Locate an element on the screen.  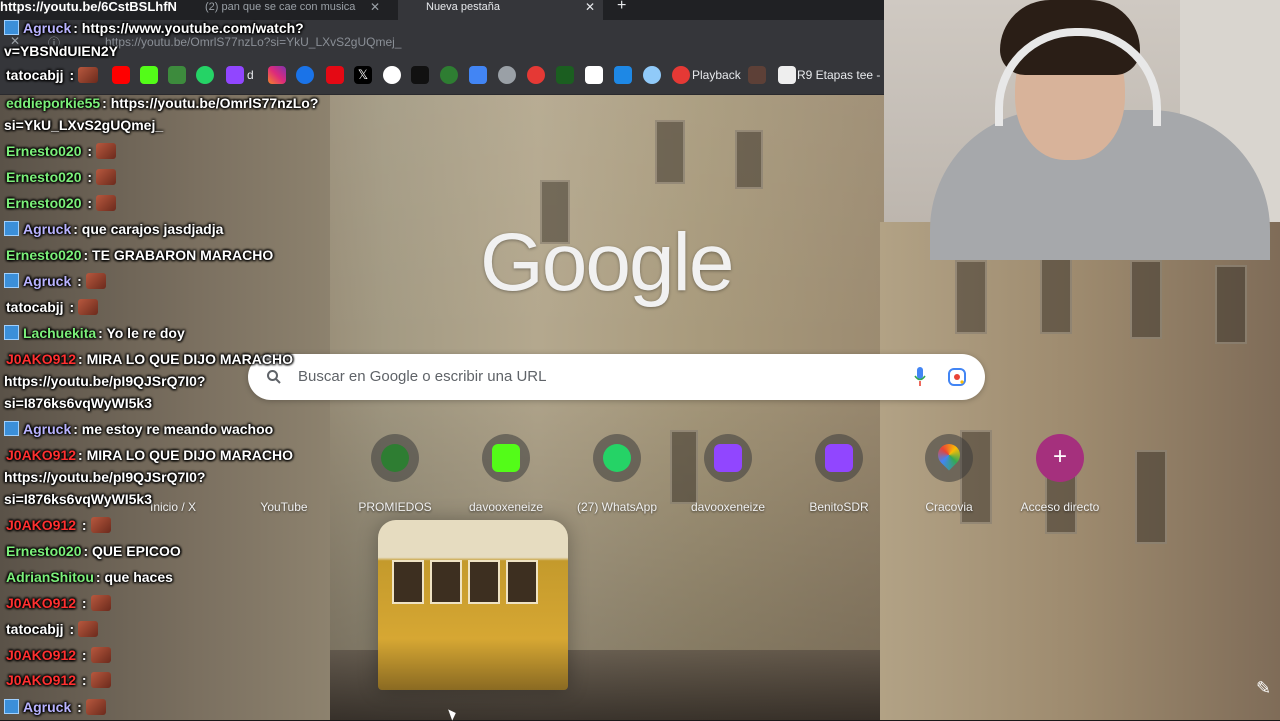
chat-message: Ernesto020: QUE EPICOO is located at coordinates (93, 551).